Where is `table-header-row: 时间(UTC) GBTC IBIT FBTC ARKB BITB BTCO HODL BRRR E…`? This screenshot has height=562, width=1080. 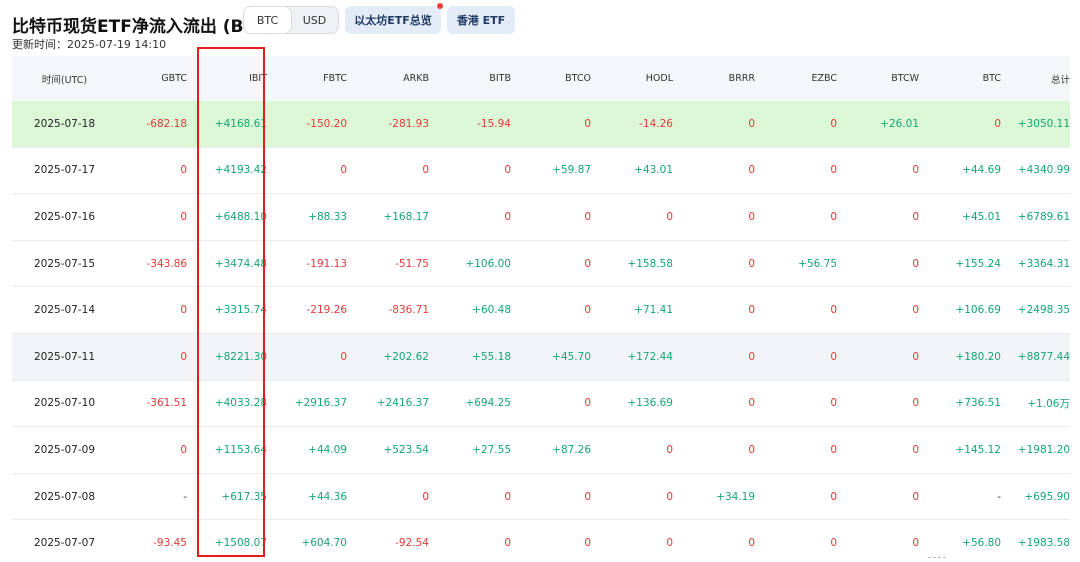 table-header-row: 时间(UTC) GBTC IBIT FBTC ARKB BITB BTCO HODL BRRR E… is located at coordinates (541, 78).